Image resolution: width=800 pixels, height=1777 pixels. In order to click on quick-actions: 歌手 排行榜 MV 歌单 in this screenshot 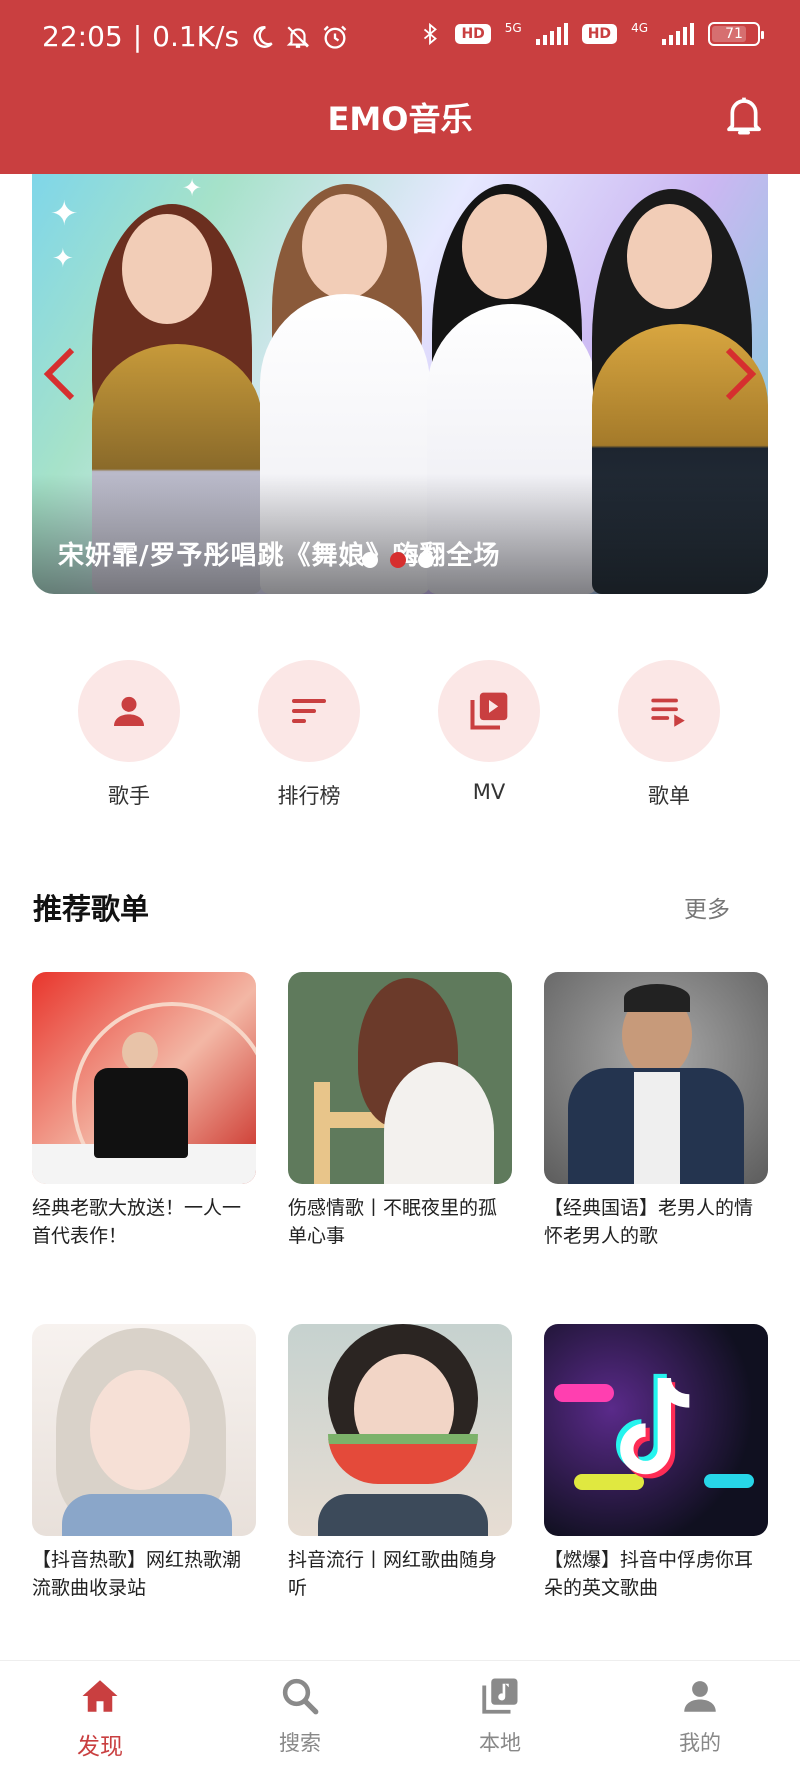, I will do `click(400, 735)`.